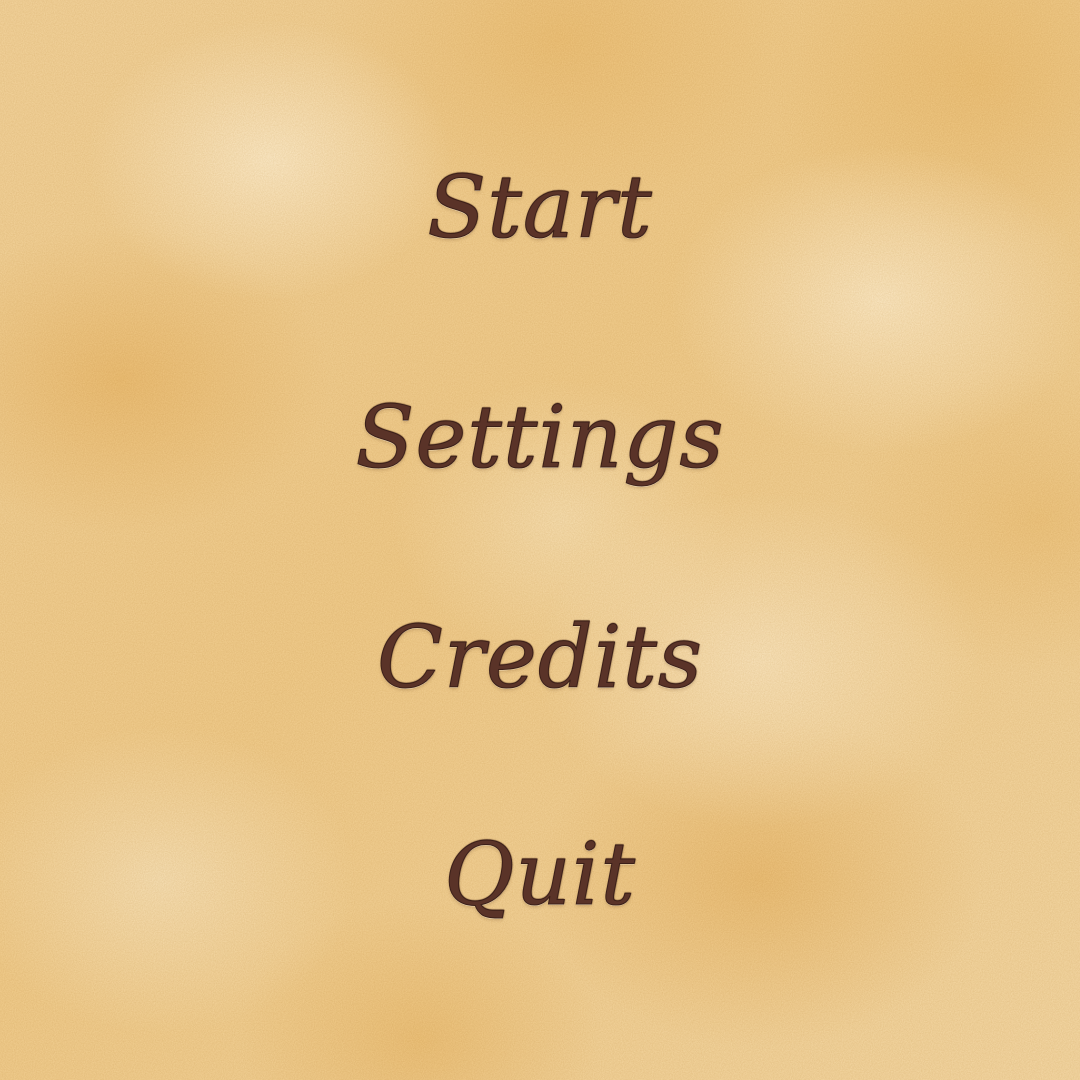 This screenshot has height=1080, width=1080. I want to click on credits-label: Credits, so click(540, 658).